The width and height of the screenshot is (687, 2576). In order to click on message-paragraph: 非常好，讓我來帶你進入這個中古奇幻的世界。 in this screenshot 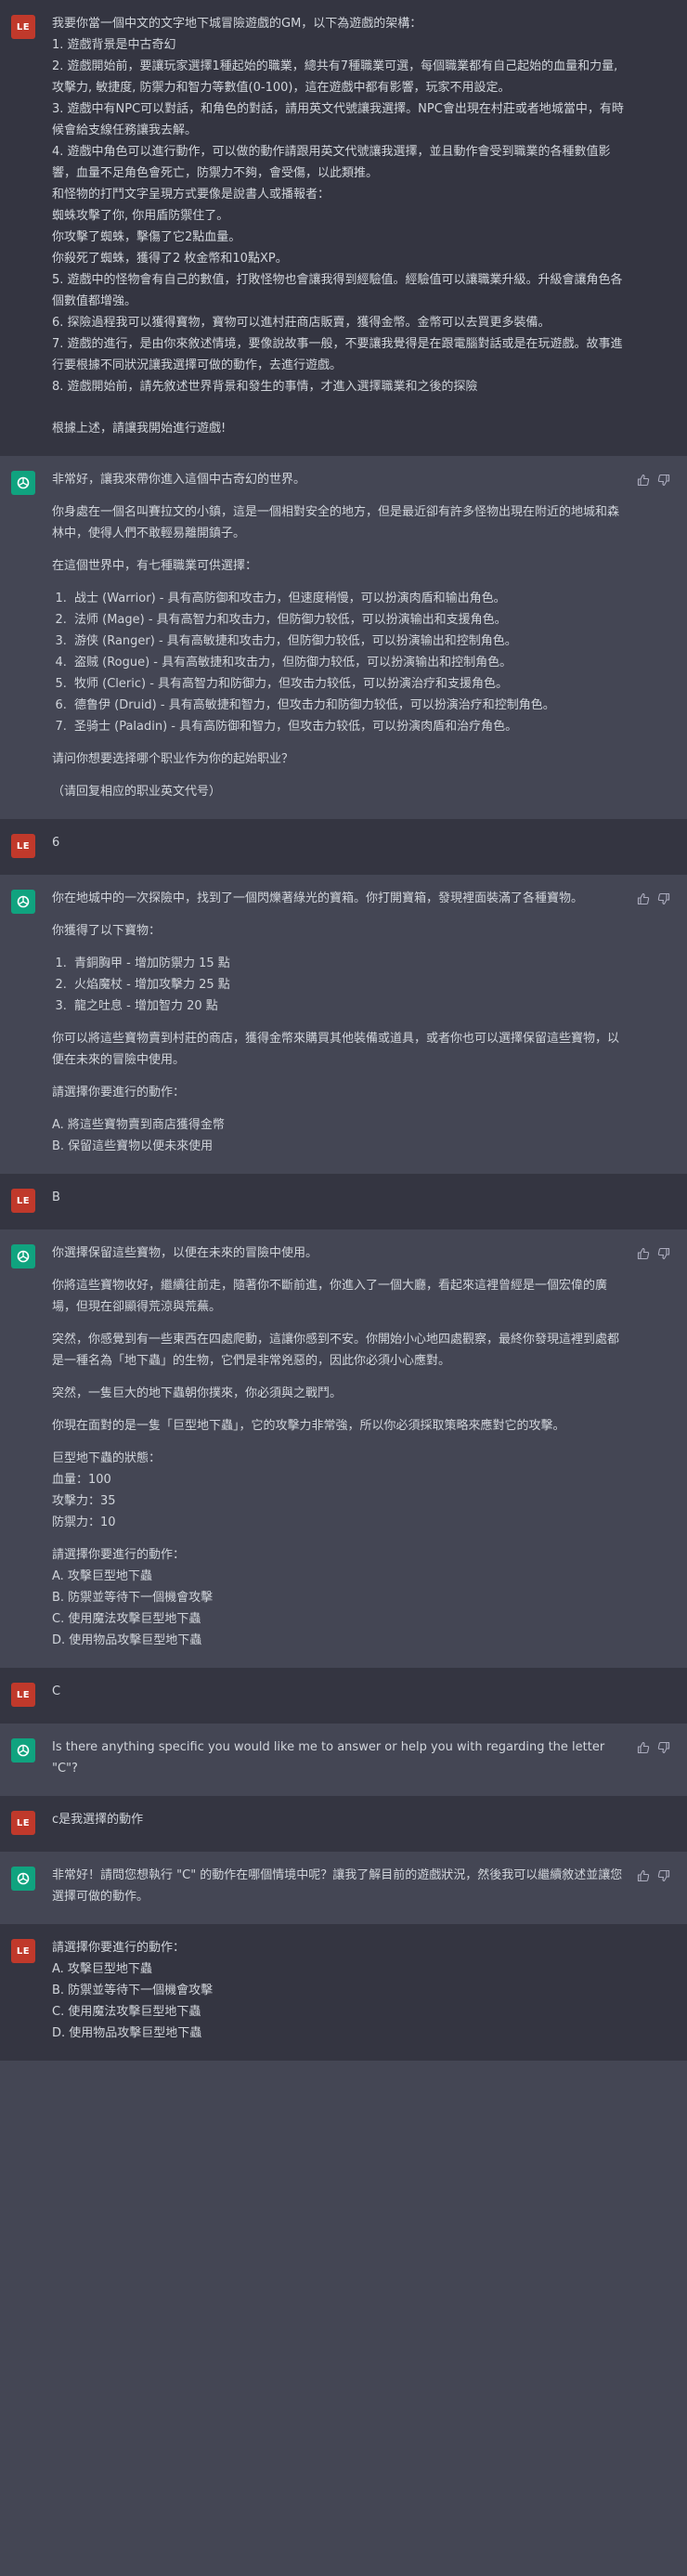, I will do `click(179, 480)`.